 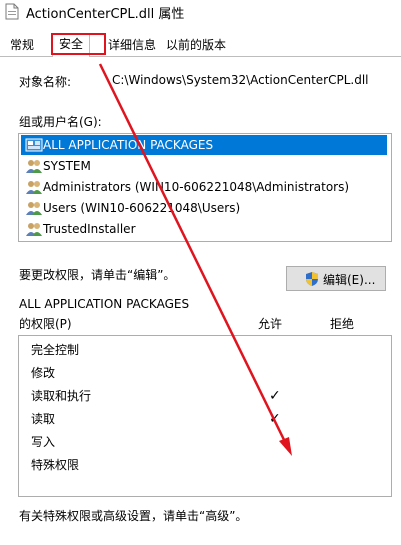 I want to click on permission-label: 完全控制, so click(x=55, y=350).